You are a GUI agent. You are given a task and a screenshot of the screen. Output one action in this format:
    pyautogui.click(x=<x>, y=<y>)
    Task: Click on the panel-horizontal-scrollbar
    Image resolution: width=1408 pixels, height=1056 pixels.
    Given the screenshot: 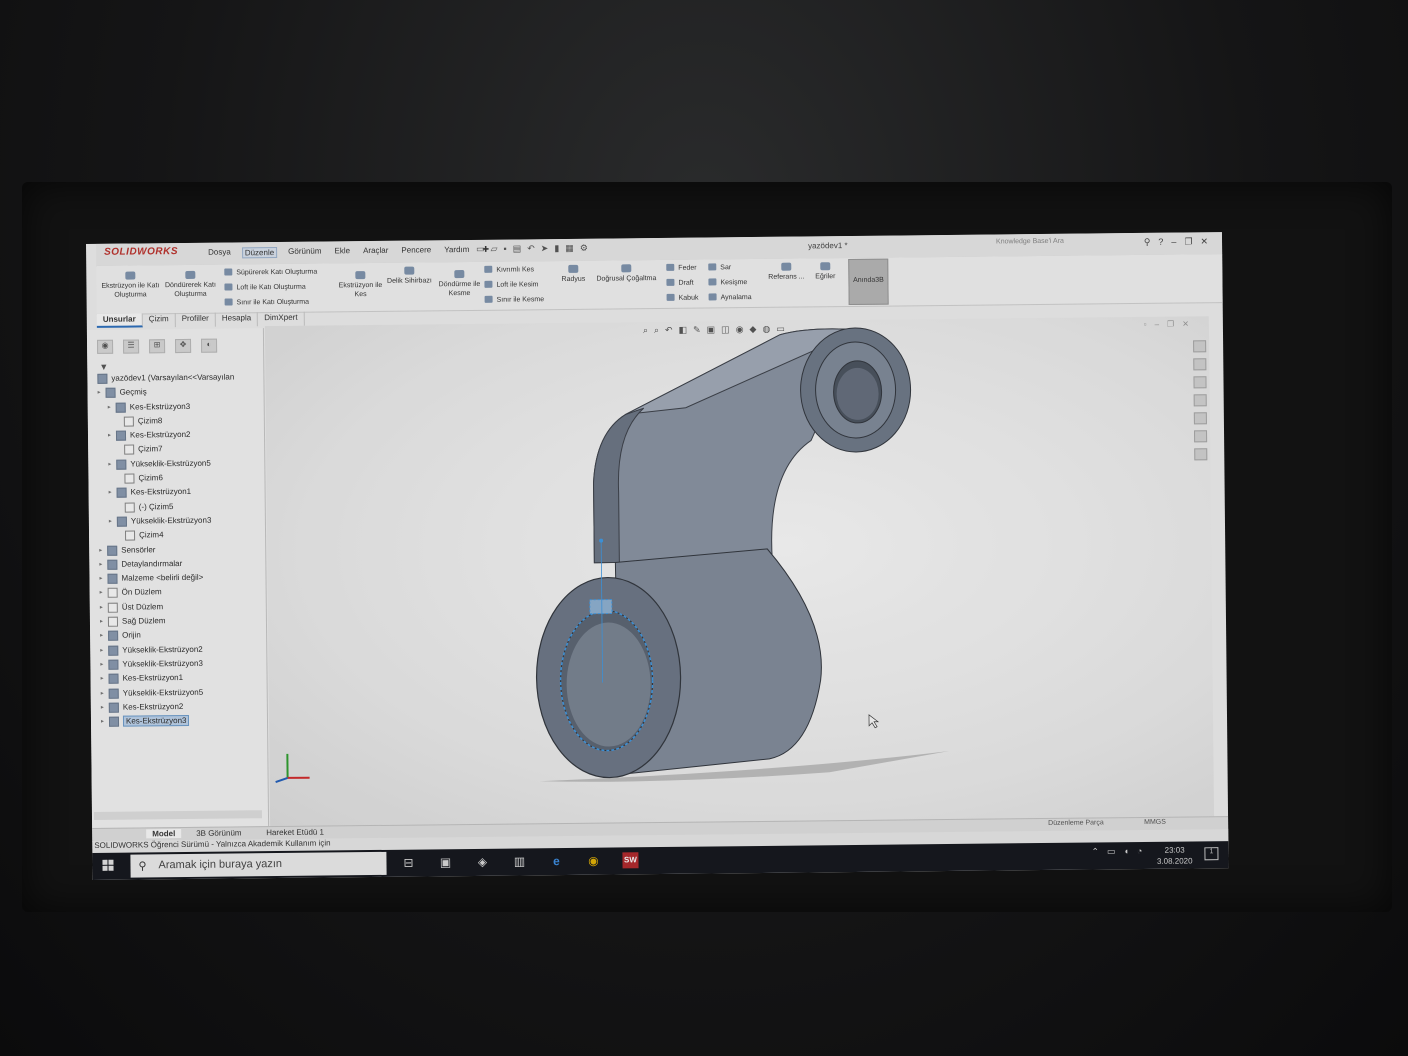 What is the action you would take?
    pyautogui.click(x=178, y=815)
    